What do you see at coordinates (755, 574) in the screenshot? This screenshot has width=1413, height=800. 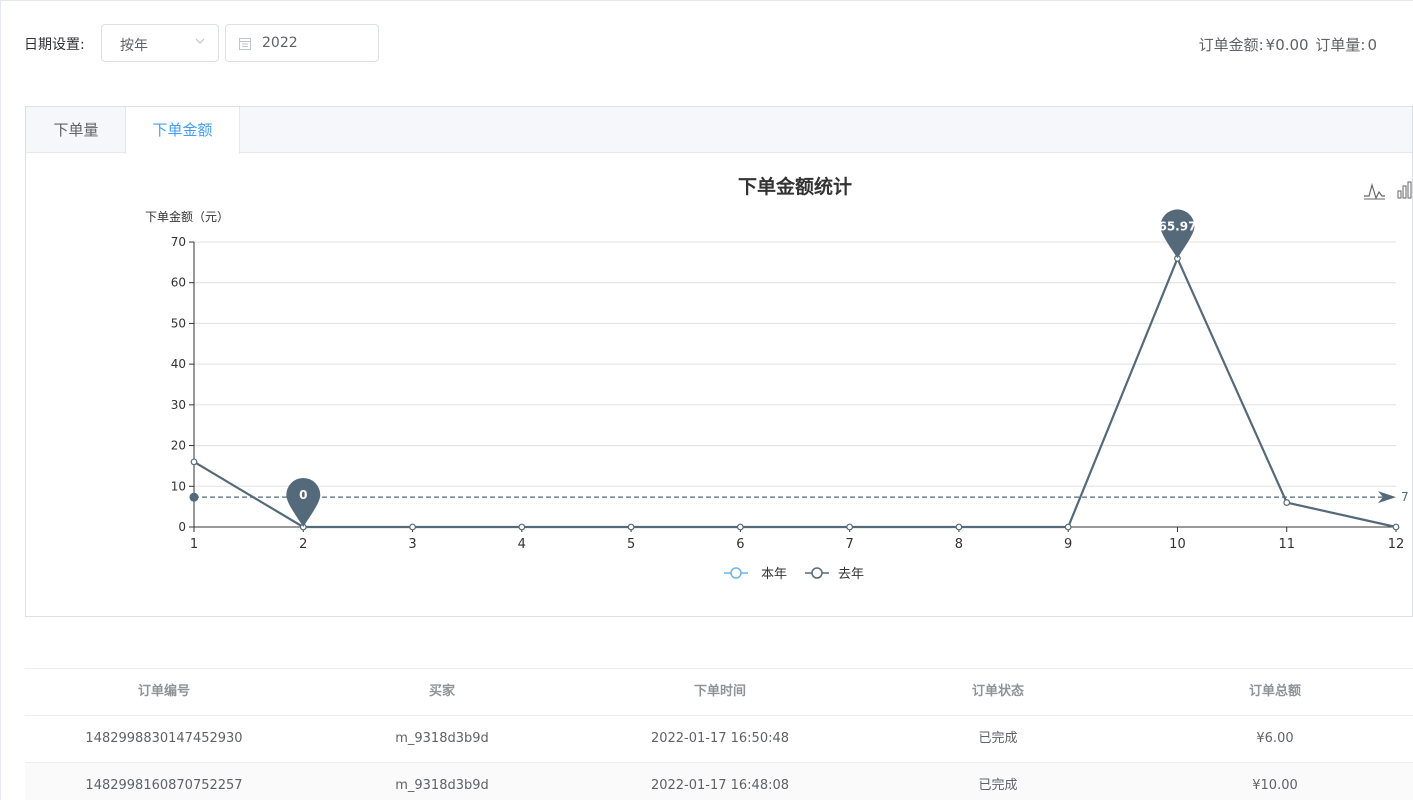 I see `legend-this-year: 本年` at bounding box center [755, 574].